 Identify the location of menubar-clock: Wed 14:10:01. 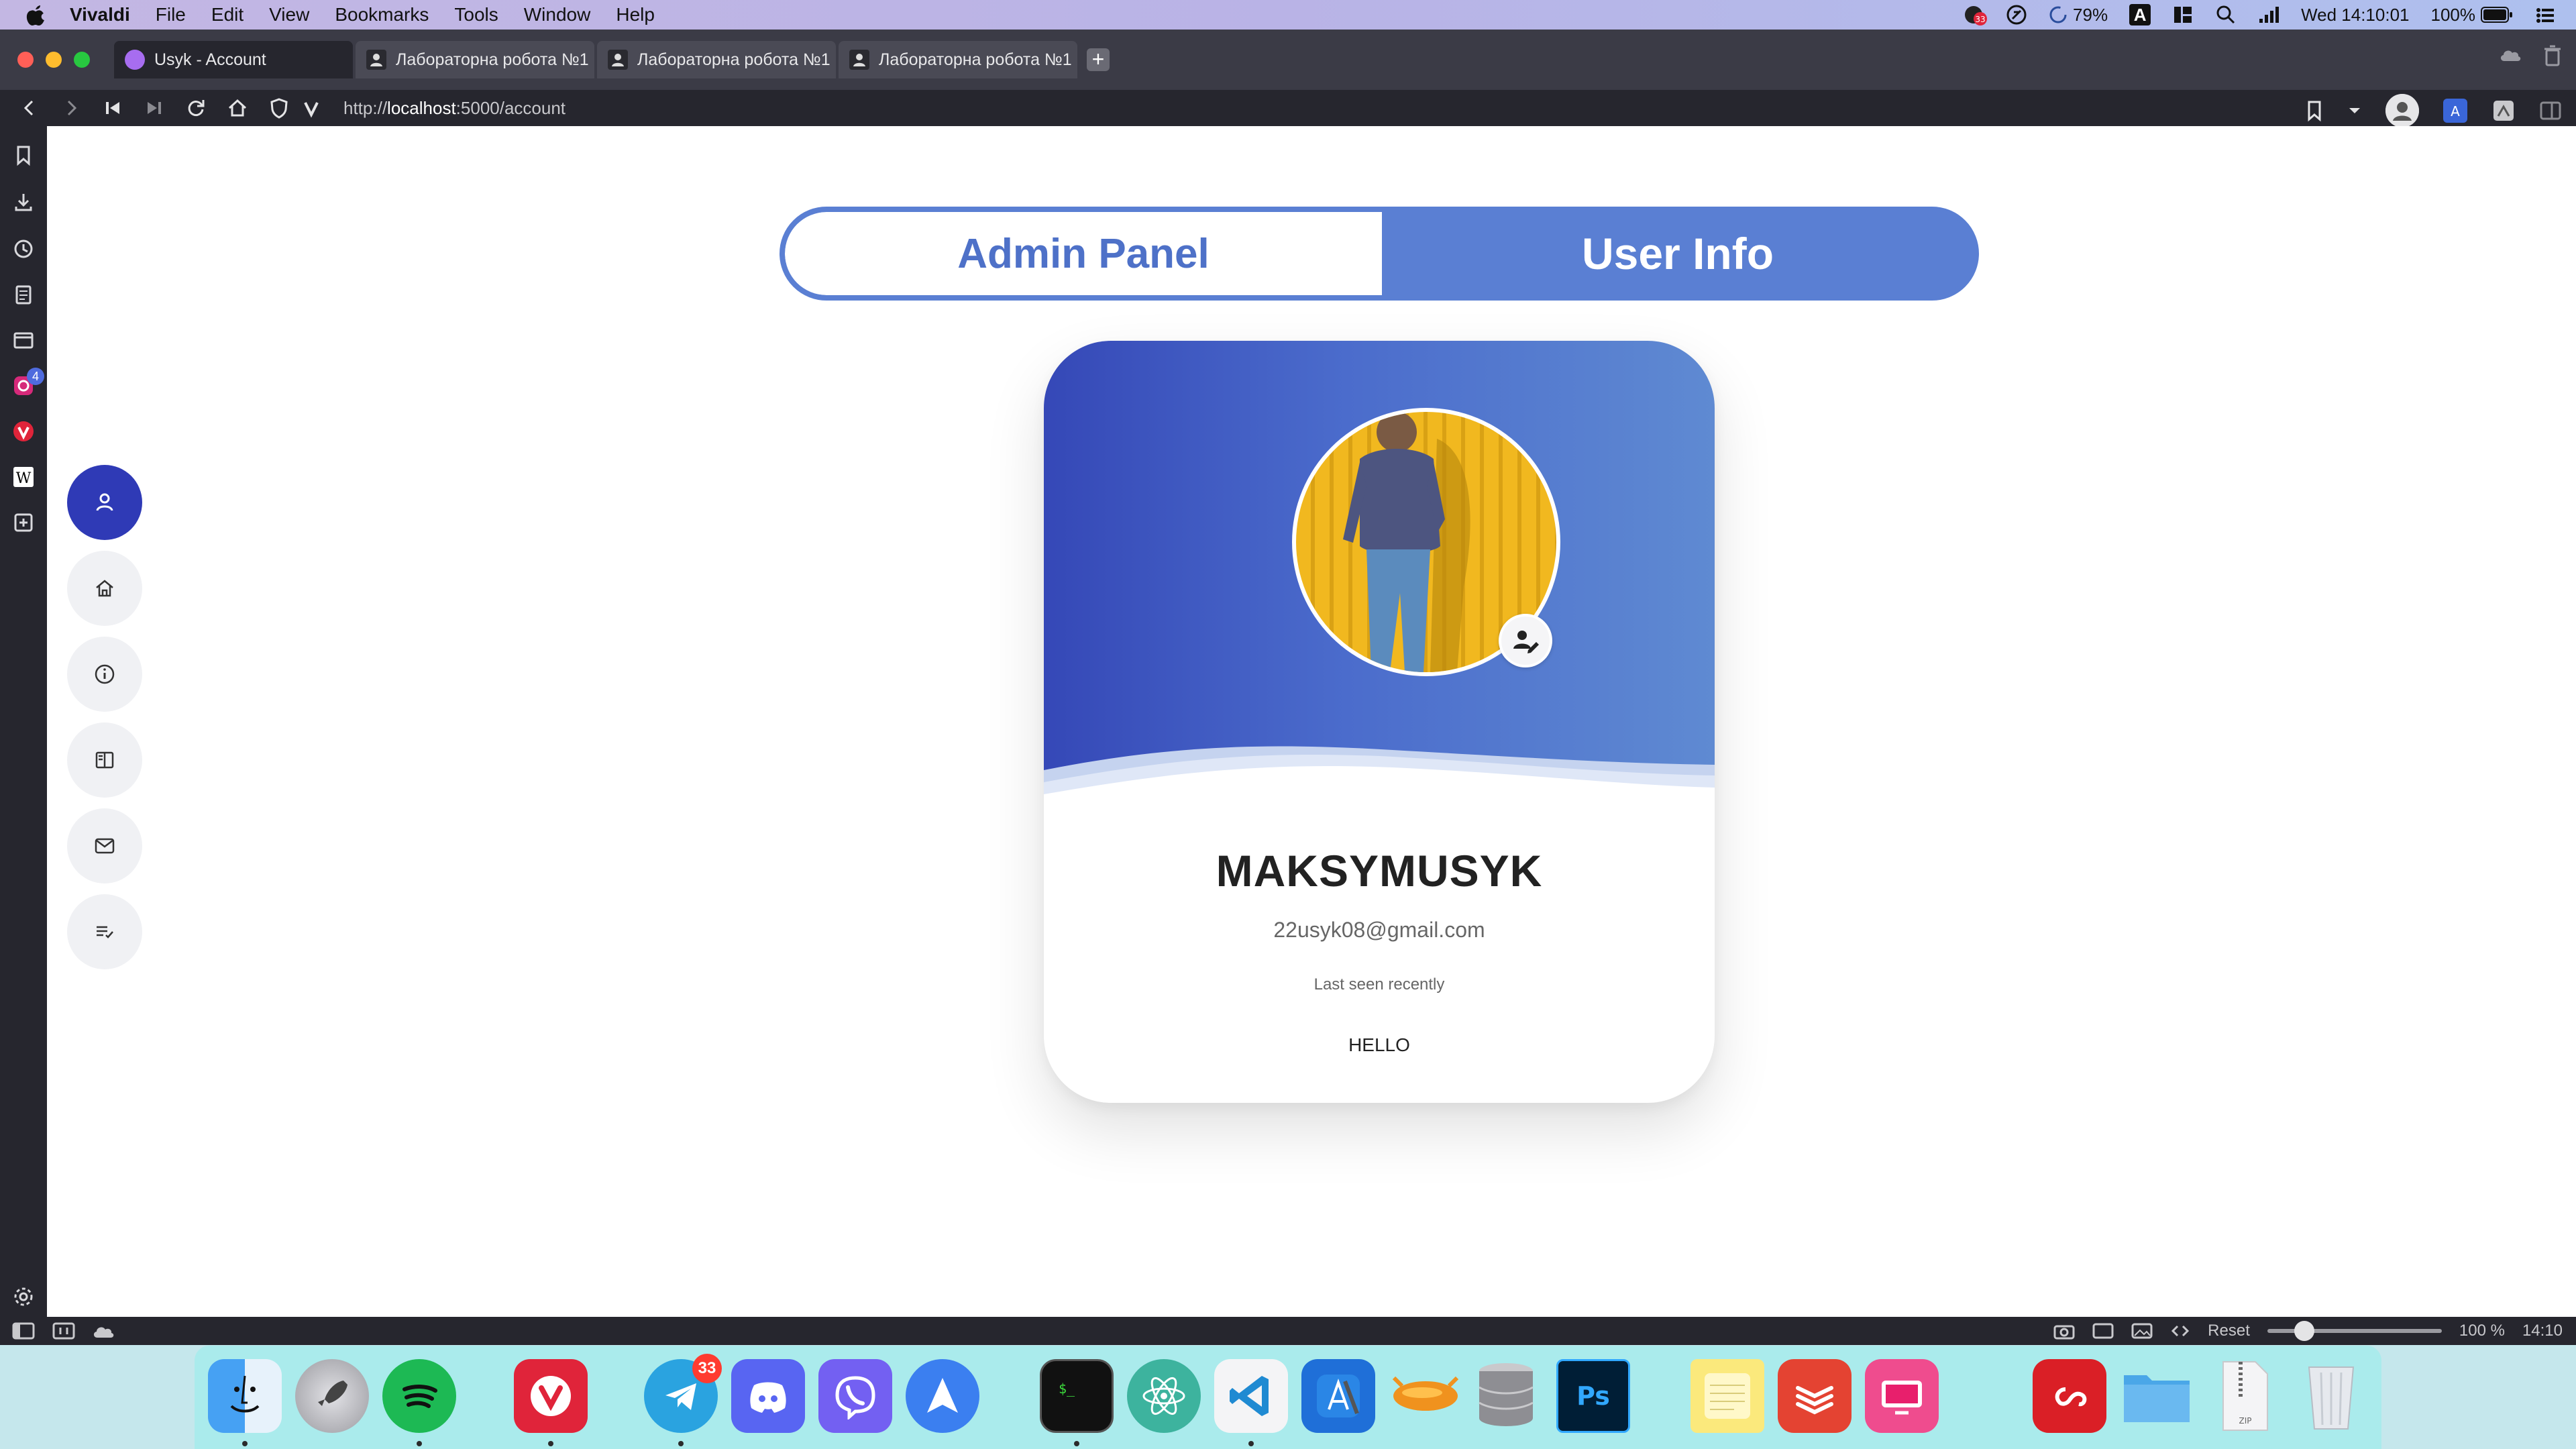
(2355, 15).